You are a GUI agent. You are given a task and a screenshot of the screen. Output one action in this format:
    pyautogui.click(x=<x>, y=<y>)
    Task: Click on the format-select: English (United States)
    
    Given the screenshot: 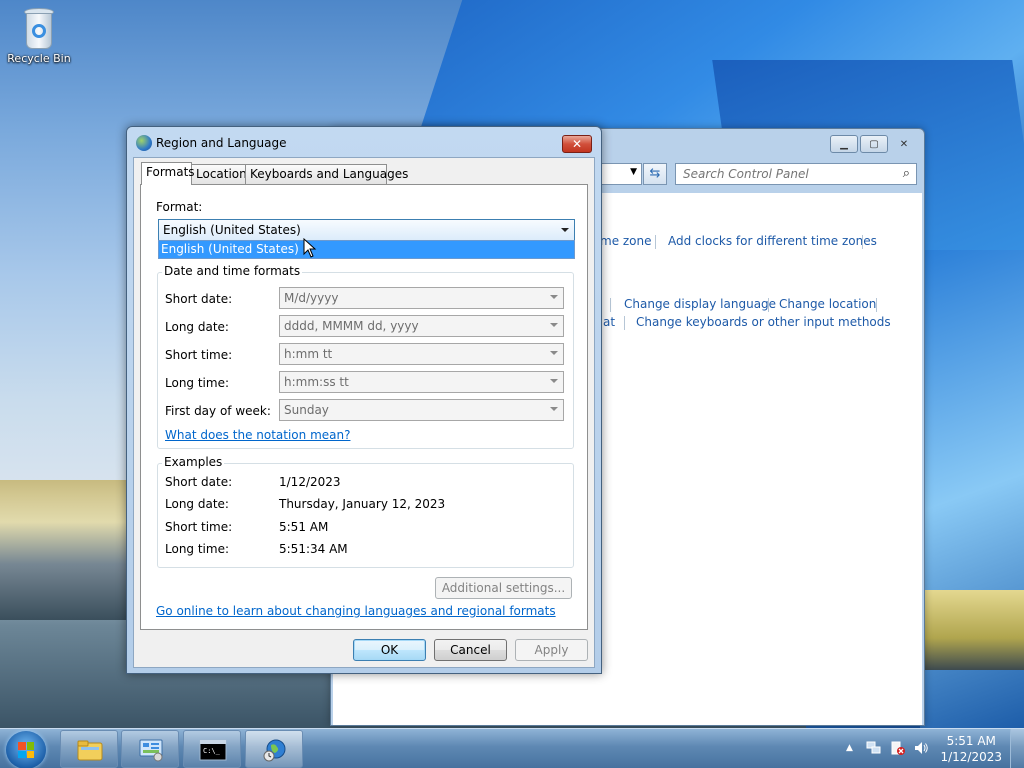 What is the action you would take?
    pyautogui.click(x=366, y=230)
    